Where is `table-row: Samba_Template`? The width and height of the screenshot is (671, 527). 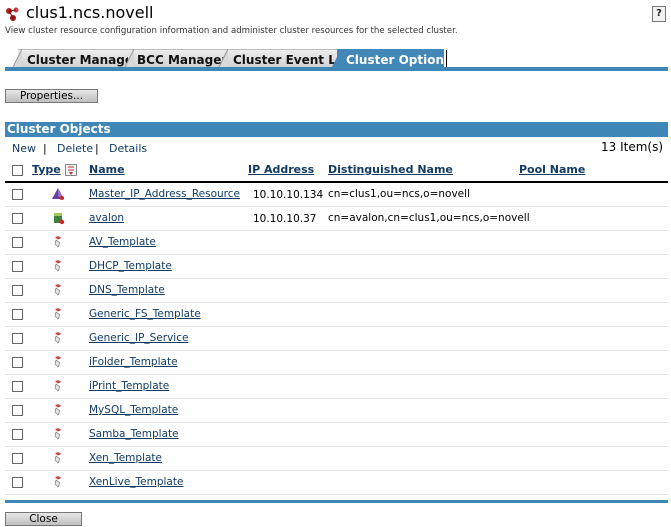
table-row: Samba_Template is located at coordinates (336, 435).